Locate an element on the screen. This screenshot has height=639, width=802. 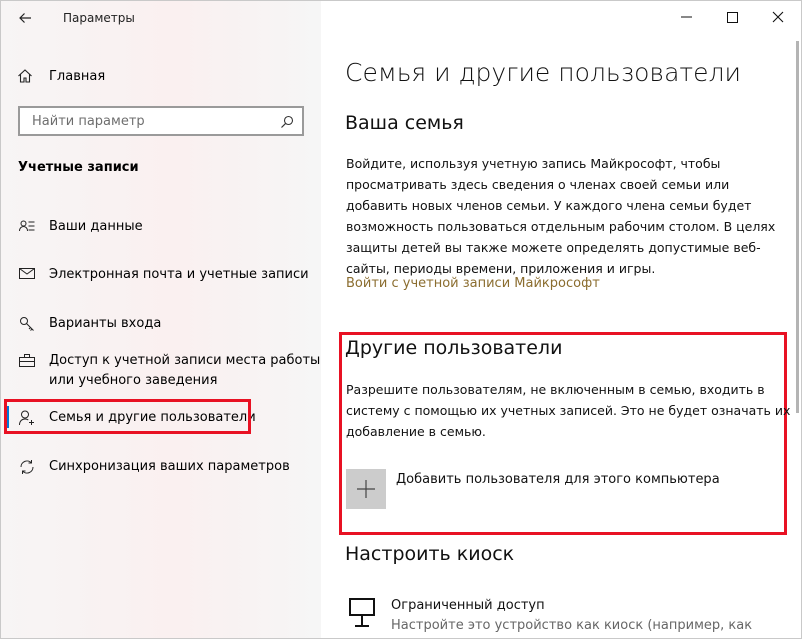
search-box is located at coordinates (161, 121).